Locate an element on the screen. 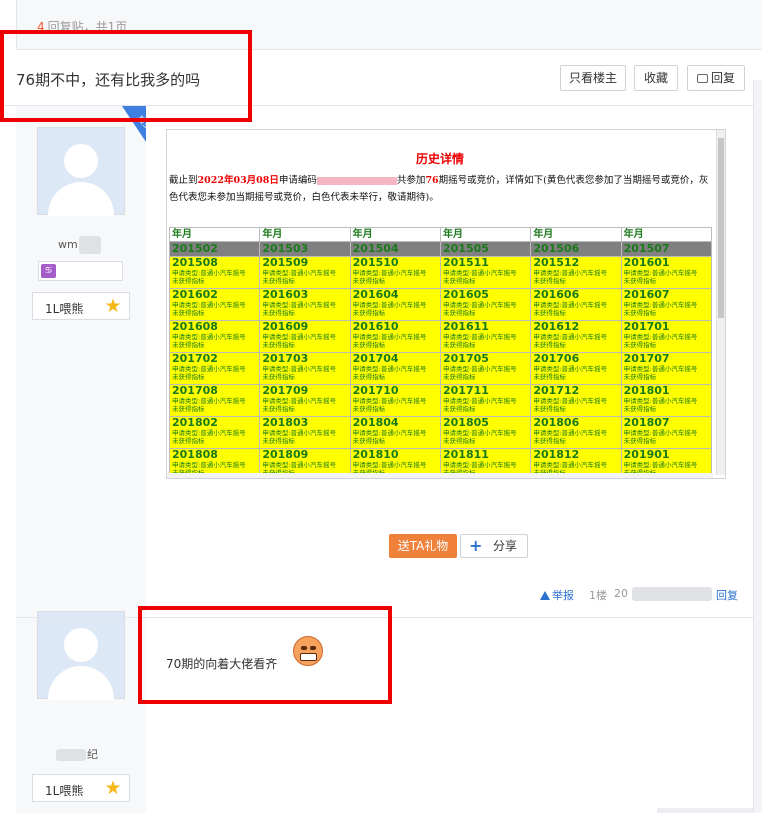  period-cell: 201609 申请类型:普通小汽车摇号 未获得指标 is located at coordinates (305, 336).